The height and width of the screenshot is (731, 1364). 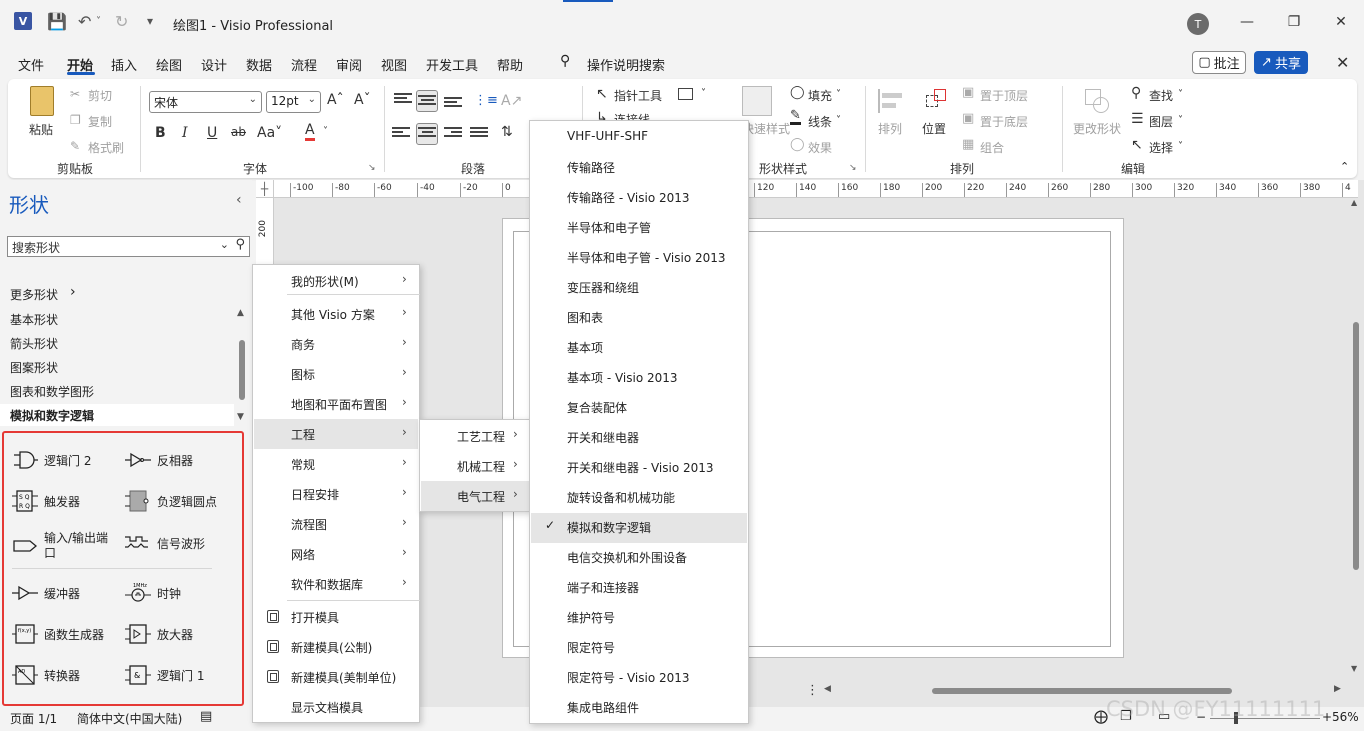 What do you see at coordinates (585, 347) in the screenshot?
I see `stencil-item: 基本项` at bounding box center [585, 347].